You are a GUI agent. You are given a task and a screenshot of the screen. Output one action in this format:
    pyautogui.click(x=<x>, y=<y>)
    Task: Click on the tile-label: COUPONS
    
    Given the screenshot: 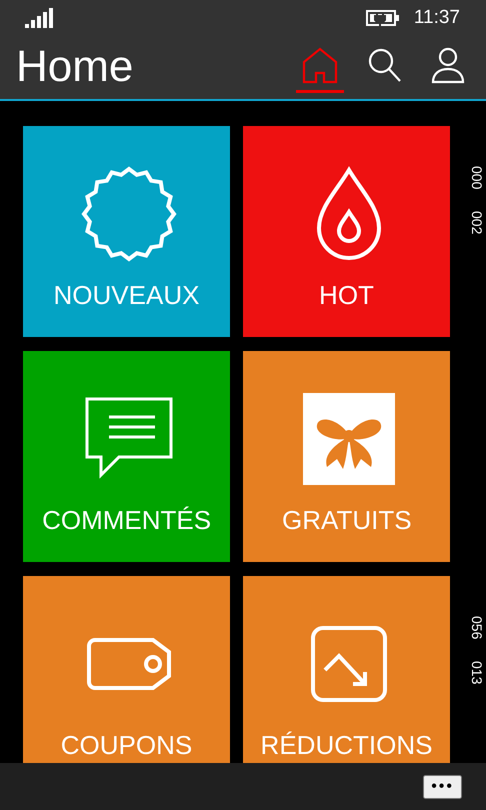 What is the action you would take?
    pyautogui.click(x=127, y=745)
    